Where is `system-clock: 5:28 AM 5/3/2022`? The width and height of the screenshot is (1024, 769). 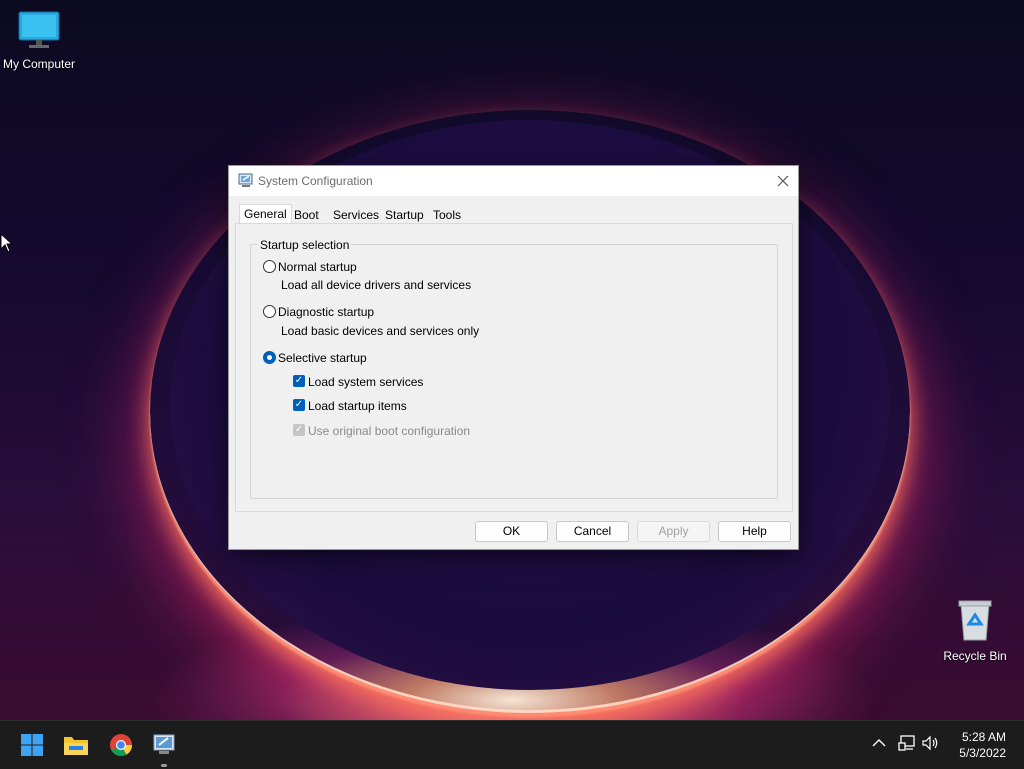 system-clock: 5:28 AM 5/3/2022 is located at coordinates (982, 745).